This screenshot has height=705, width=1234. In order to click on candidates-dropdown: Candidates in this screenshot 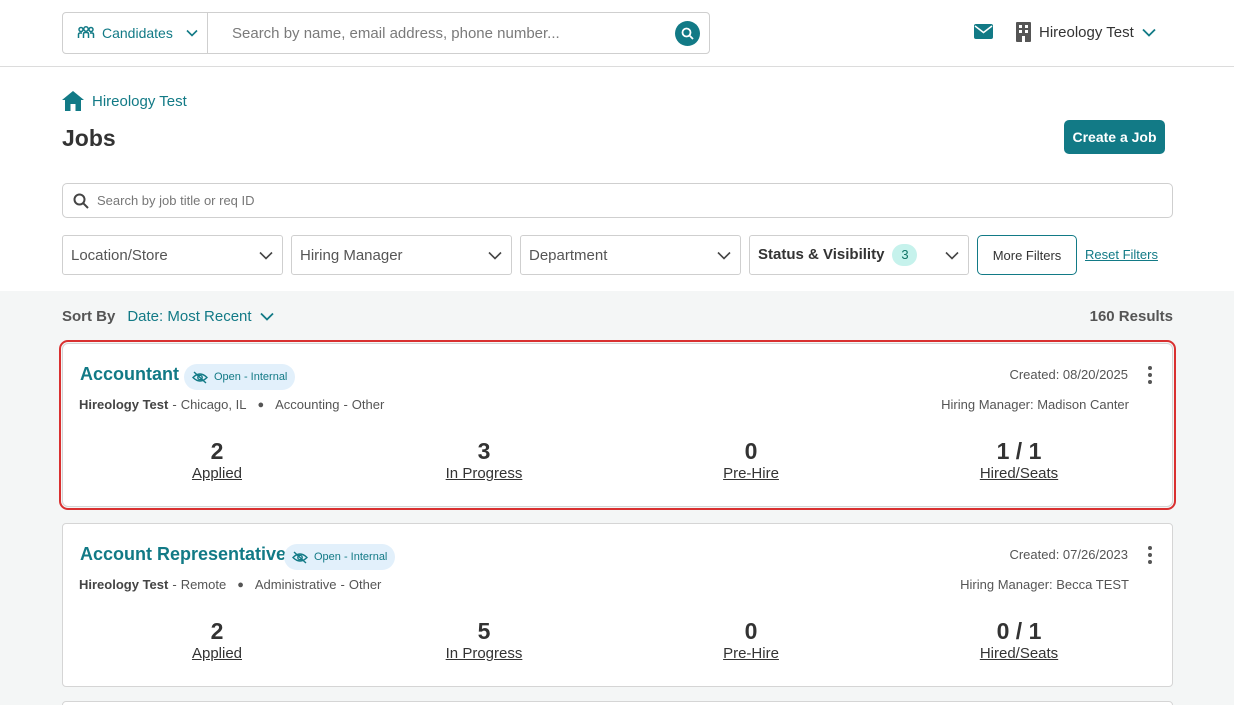, I will do `click(135, 33)`.